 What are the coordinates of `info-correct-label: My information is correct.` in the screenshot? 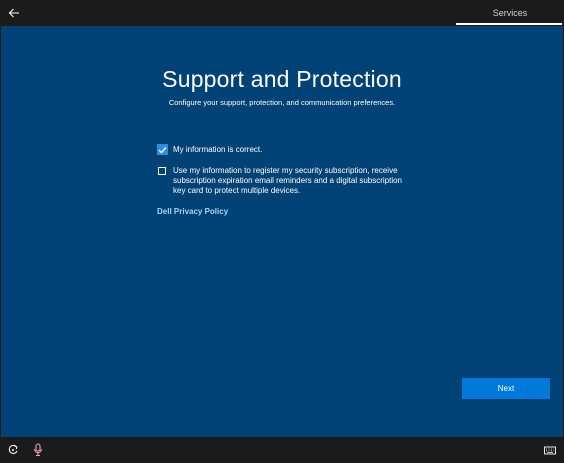 It's located at (218, 149).